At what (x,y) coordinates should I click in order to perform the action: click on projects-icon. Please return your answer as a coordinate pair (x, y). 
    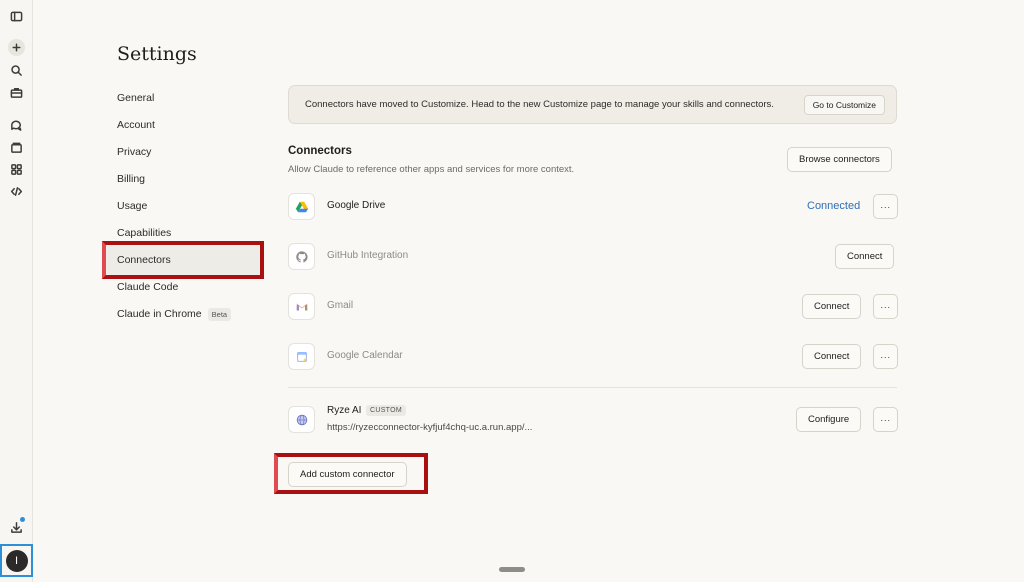
    Looking at the image, I should click on (16, 147).